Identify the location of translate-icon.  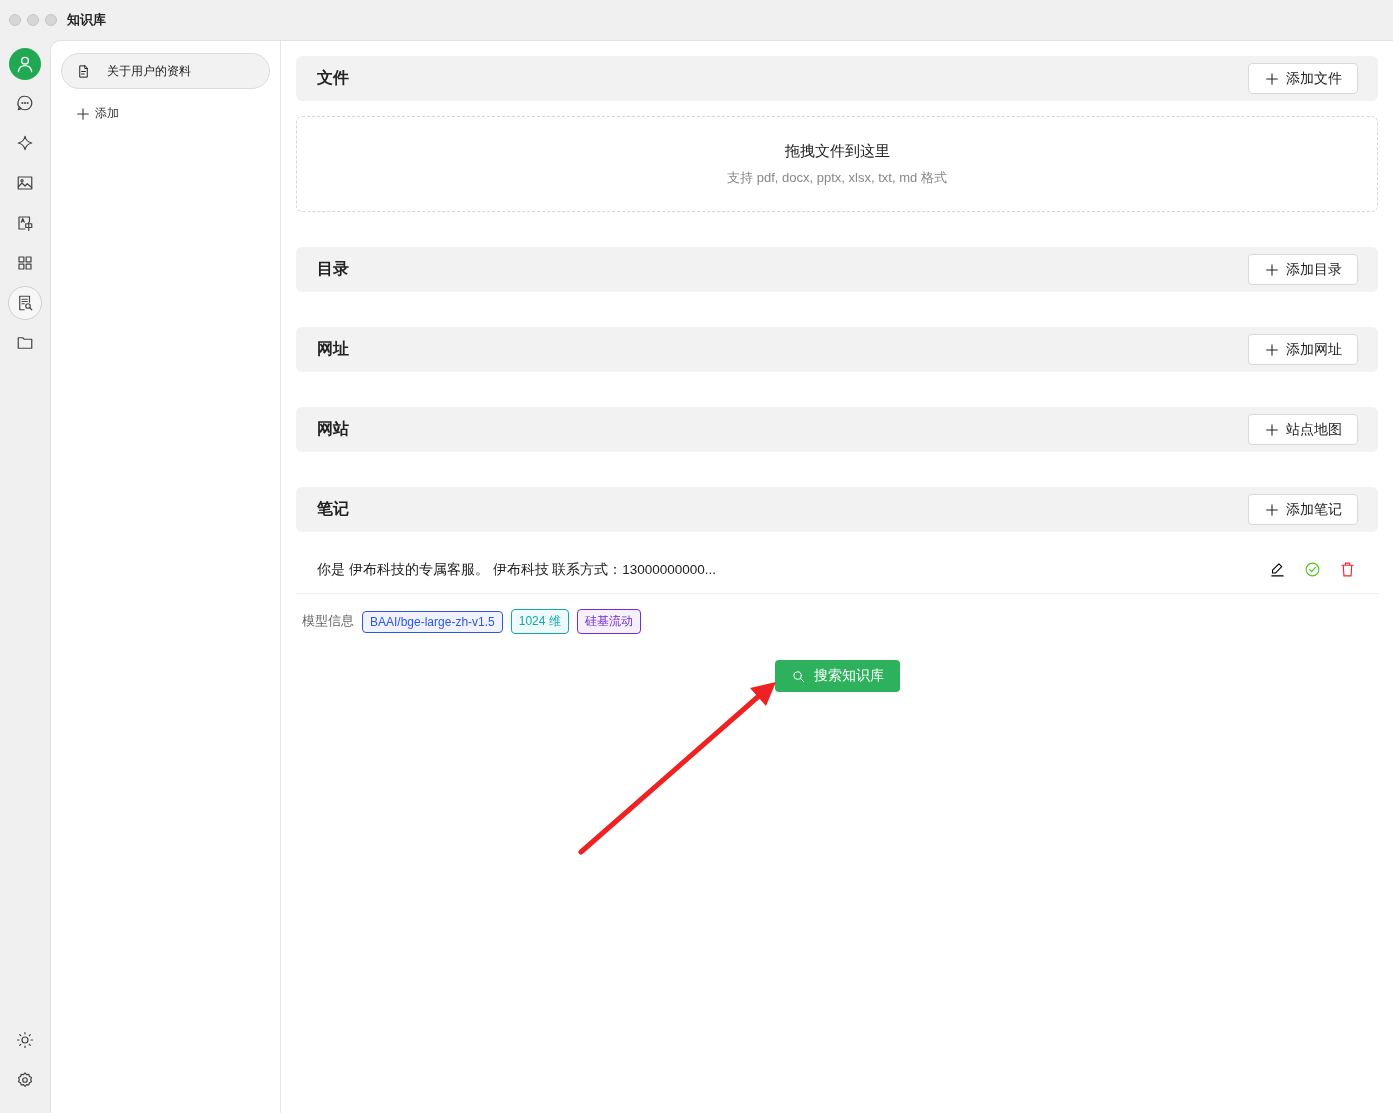
(25, 223).